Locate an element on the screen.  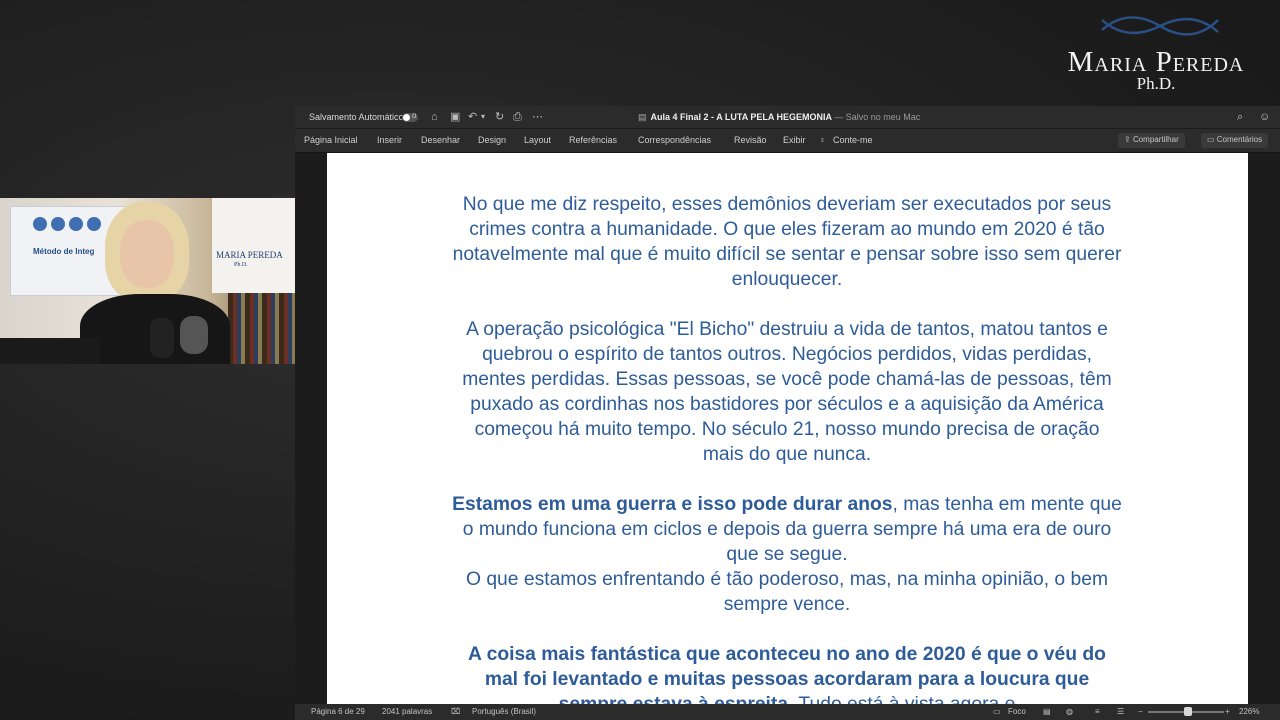
redo-icon: ↻ is located at coordinates (499, 117).